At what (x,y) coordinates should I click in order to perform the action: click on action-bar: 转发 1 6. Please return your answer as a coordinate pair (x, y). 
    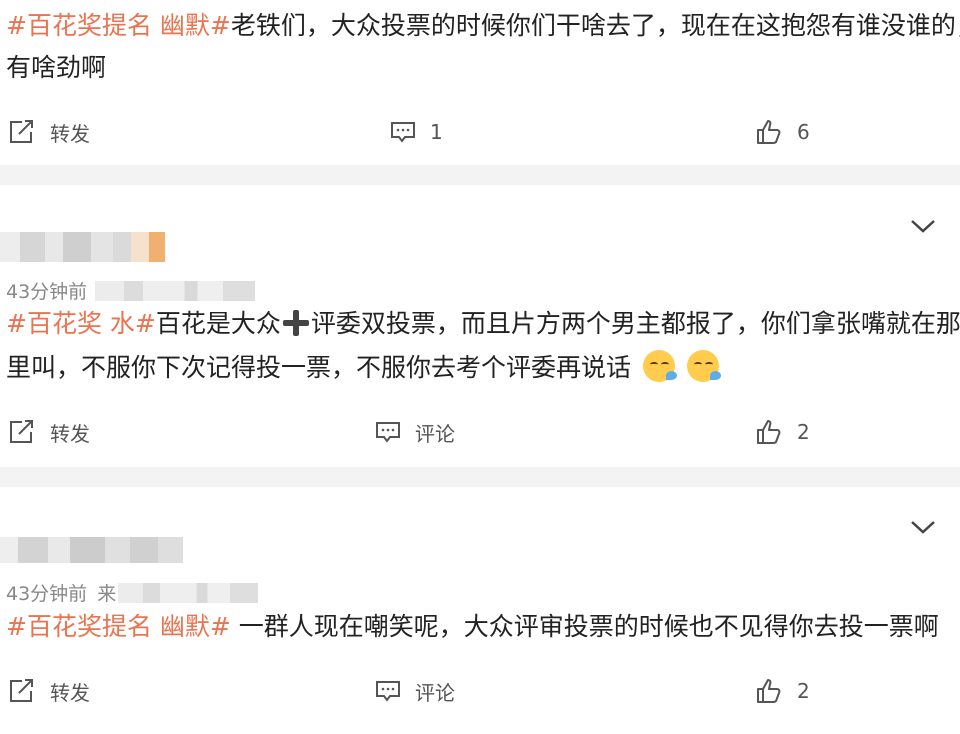
    Looking at the image, I should click on (480, 132).